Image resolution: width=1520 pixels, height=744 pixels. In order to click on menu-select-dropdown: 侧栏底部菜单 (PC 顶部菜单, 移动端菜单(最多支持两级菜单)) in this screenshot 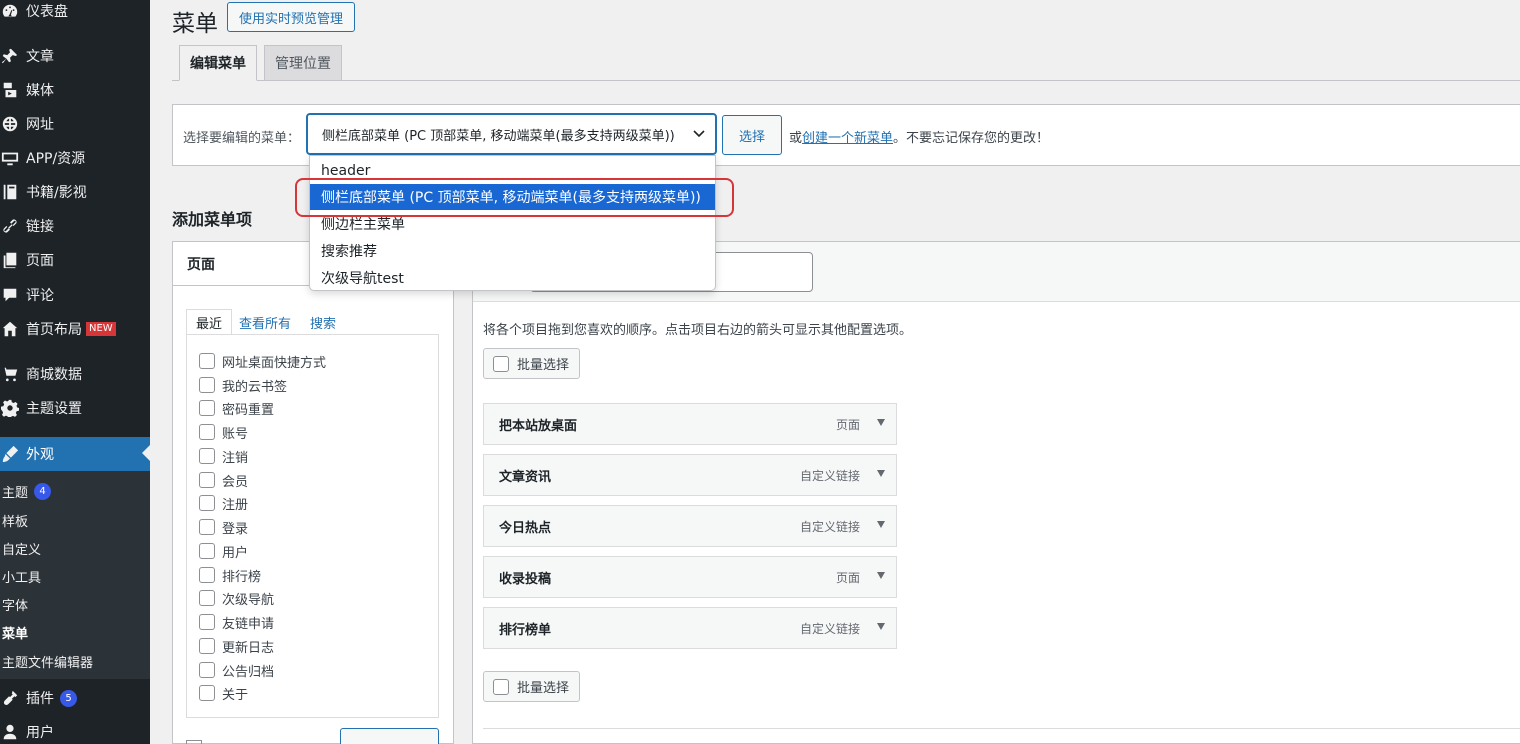, I will do `click(511, 134)`.